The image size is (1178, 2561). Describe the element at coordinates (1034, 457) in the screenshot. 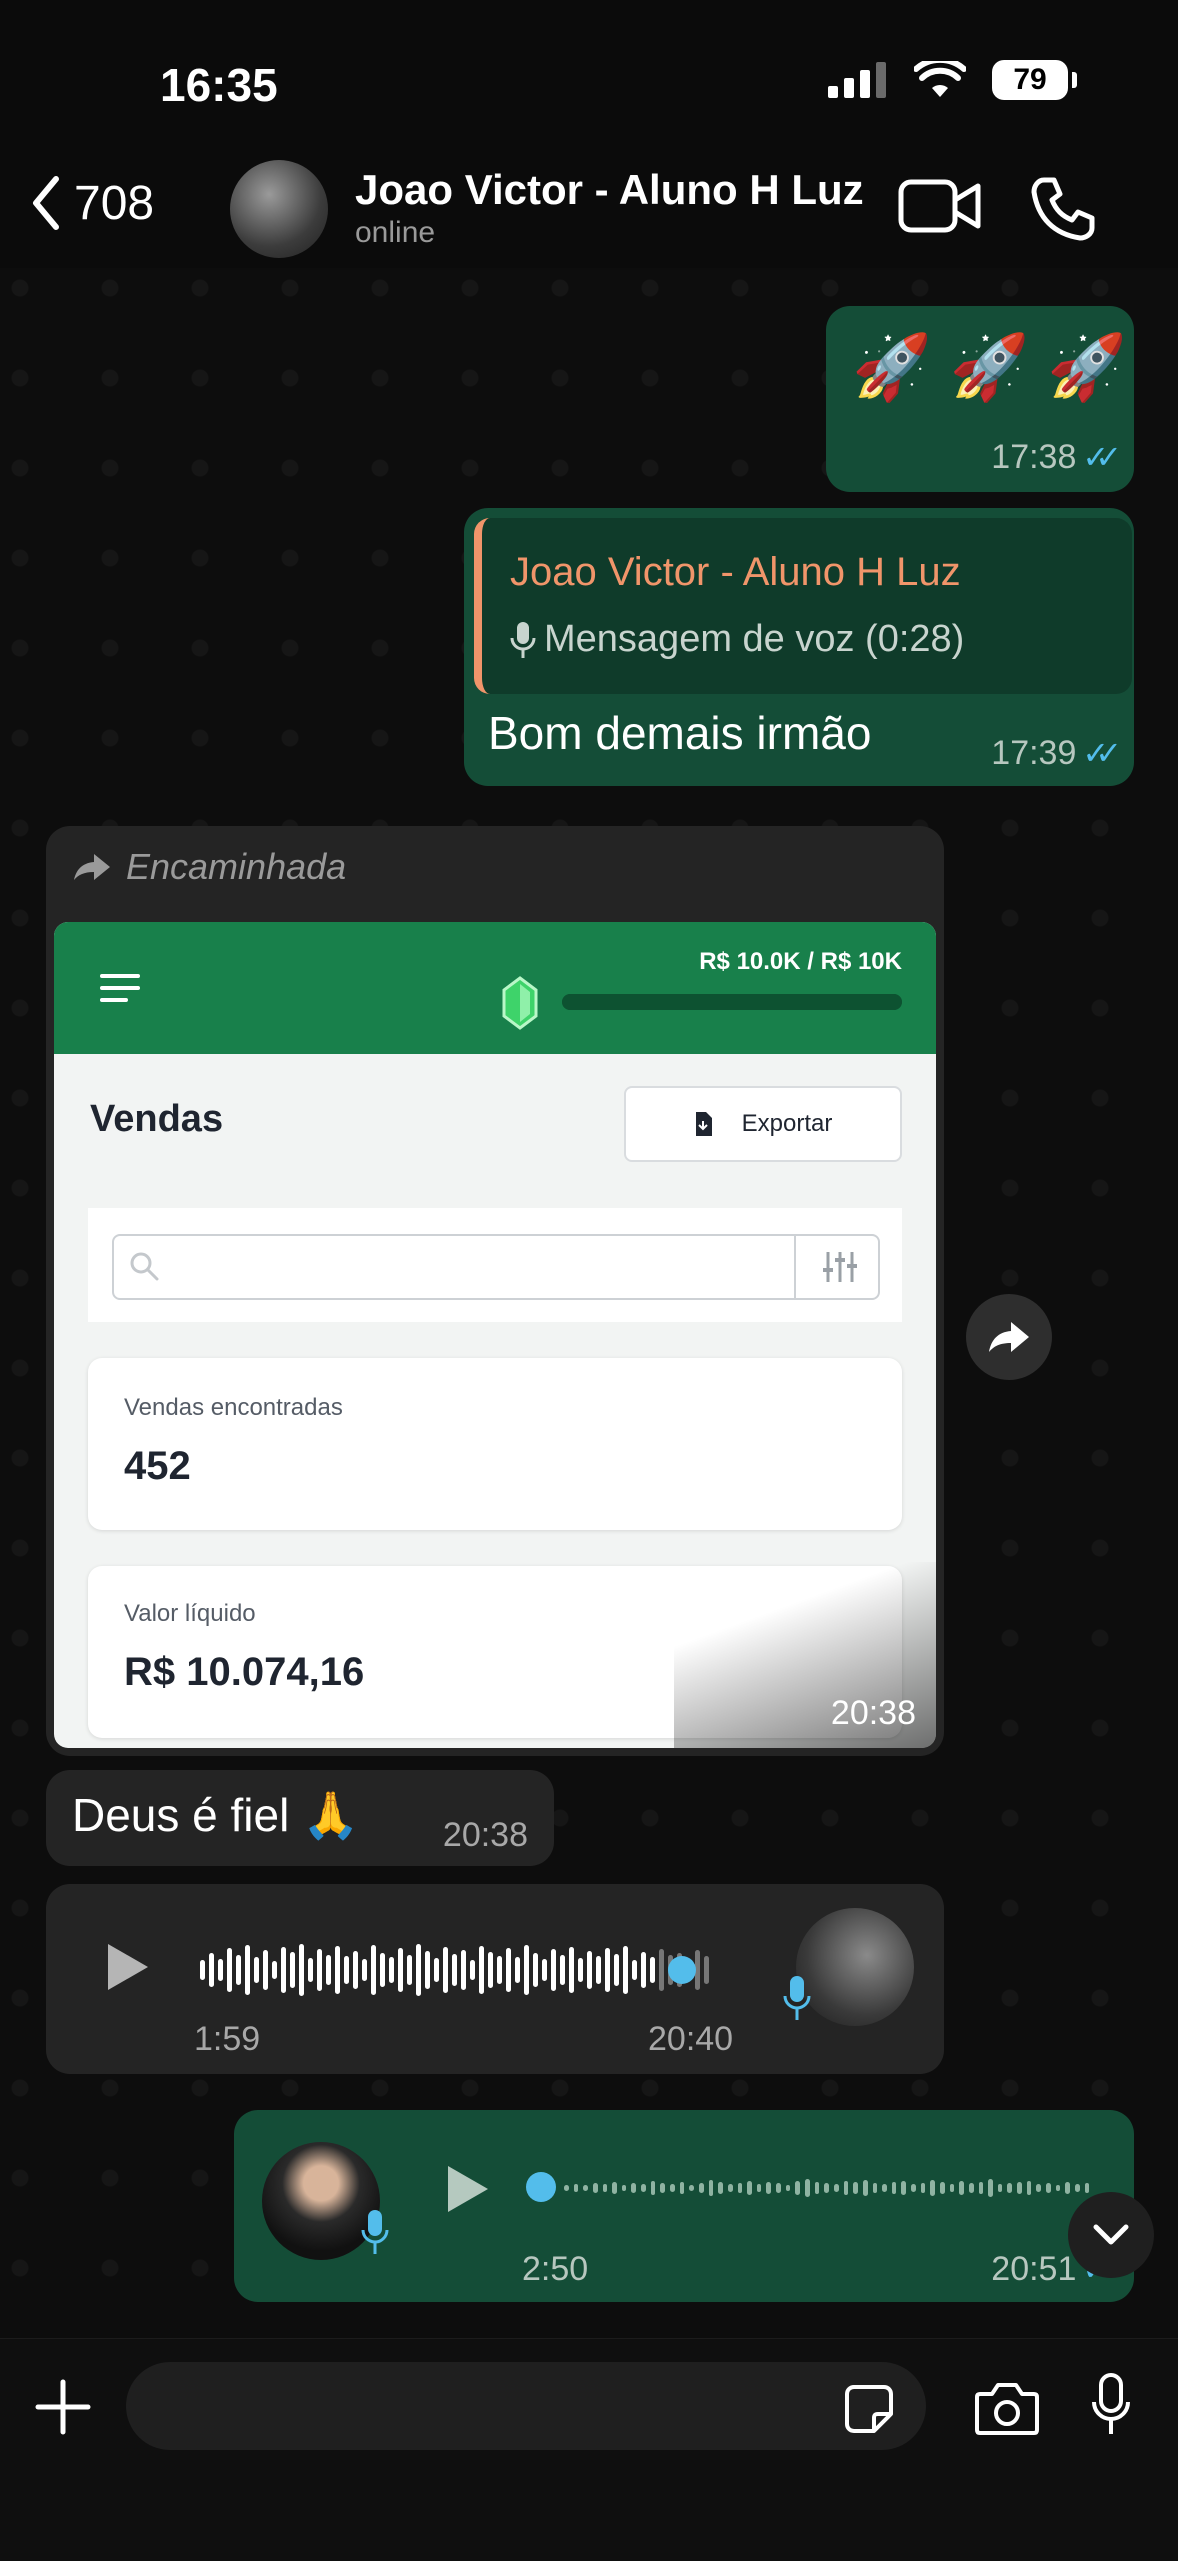

I see `message-time: 17:38` at that location.